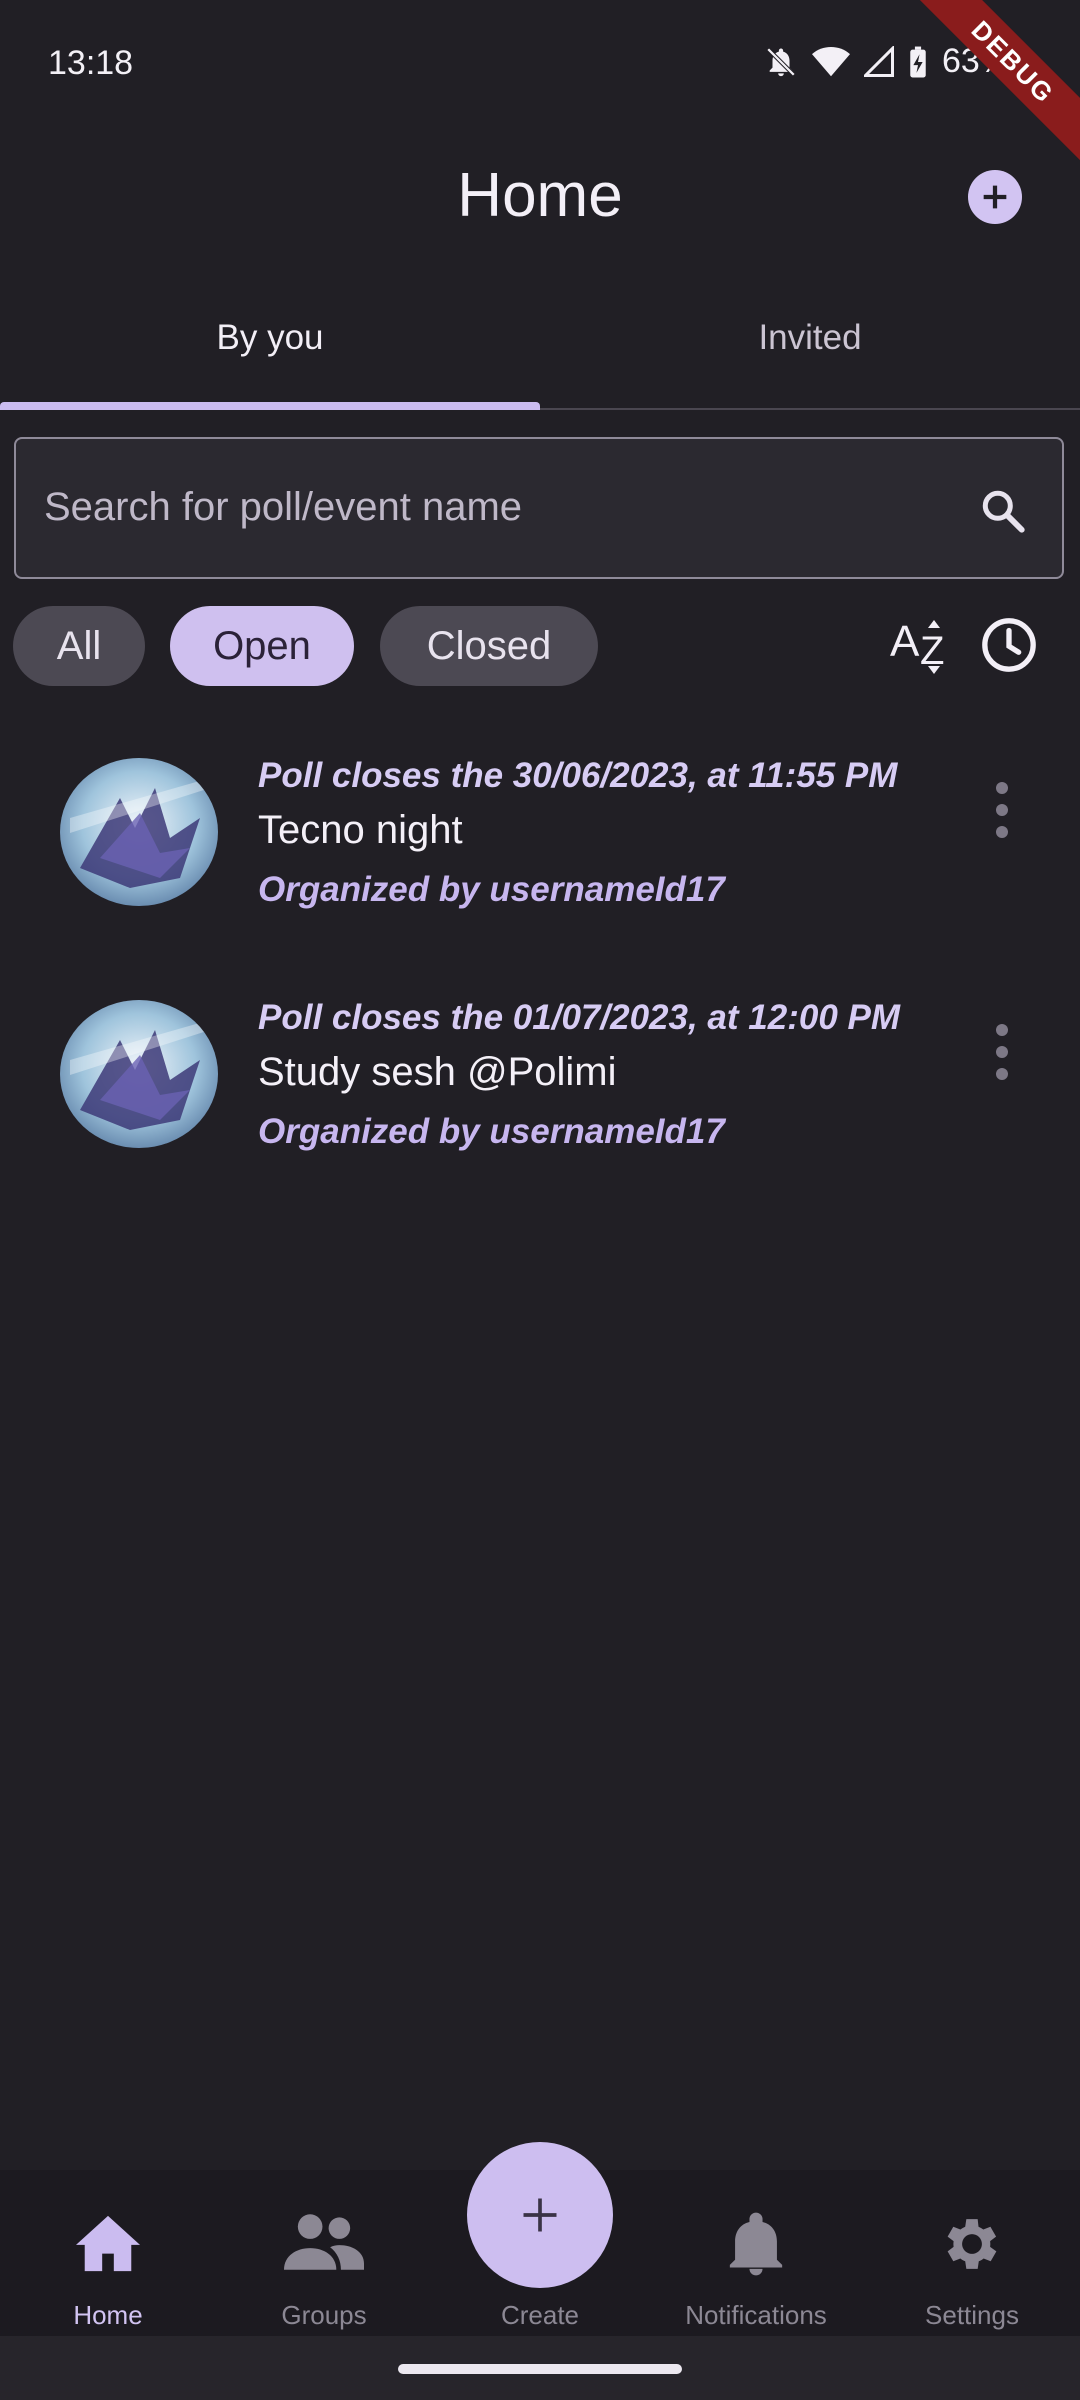  What do you see at coordinates (987, 90) in the screenshot?
I see `debug-banner: DEBUG` at bounding box center [987, 90].